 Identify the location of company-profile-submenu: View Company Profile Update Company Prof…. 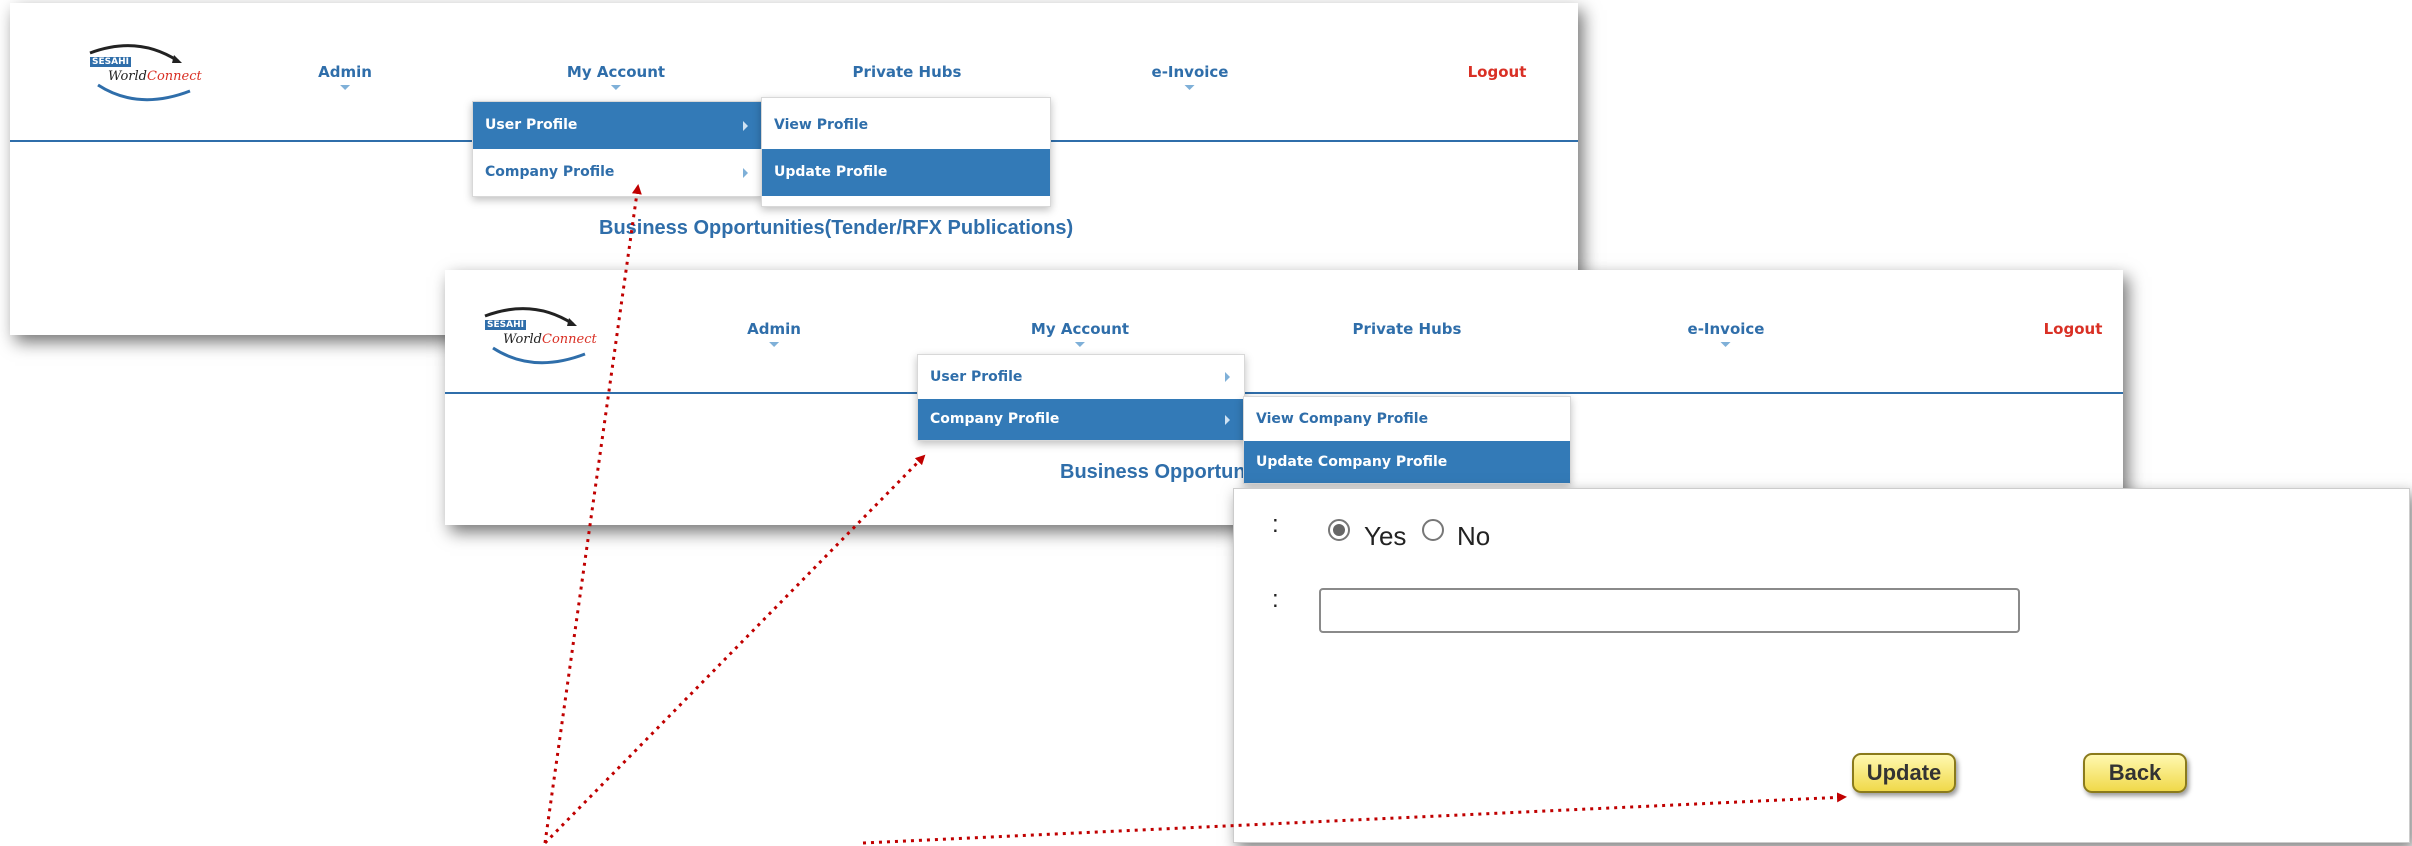
(1407, 440).